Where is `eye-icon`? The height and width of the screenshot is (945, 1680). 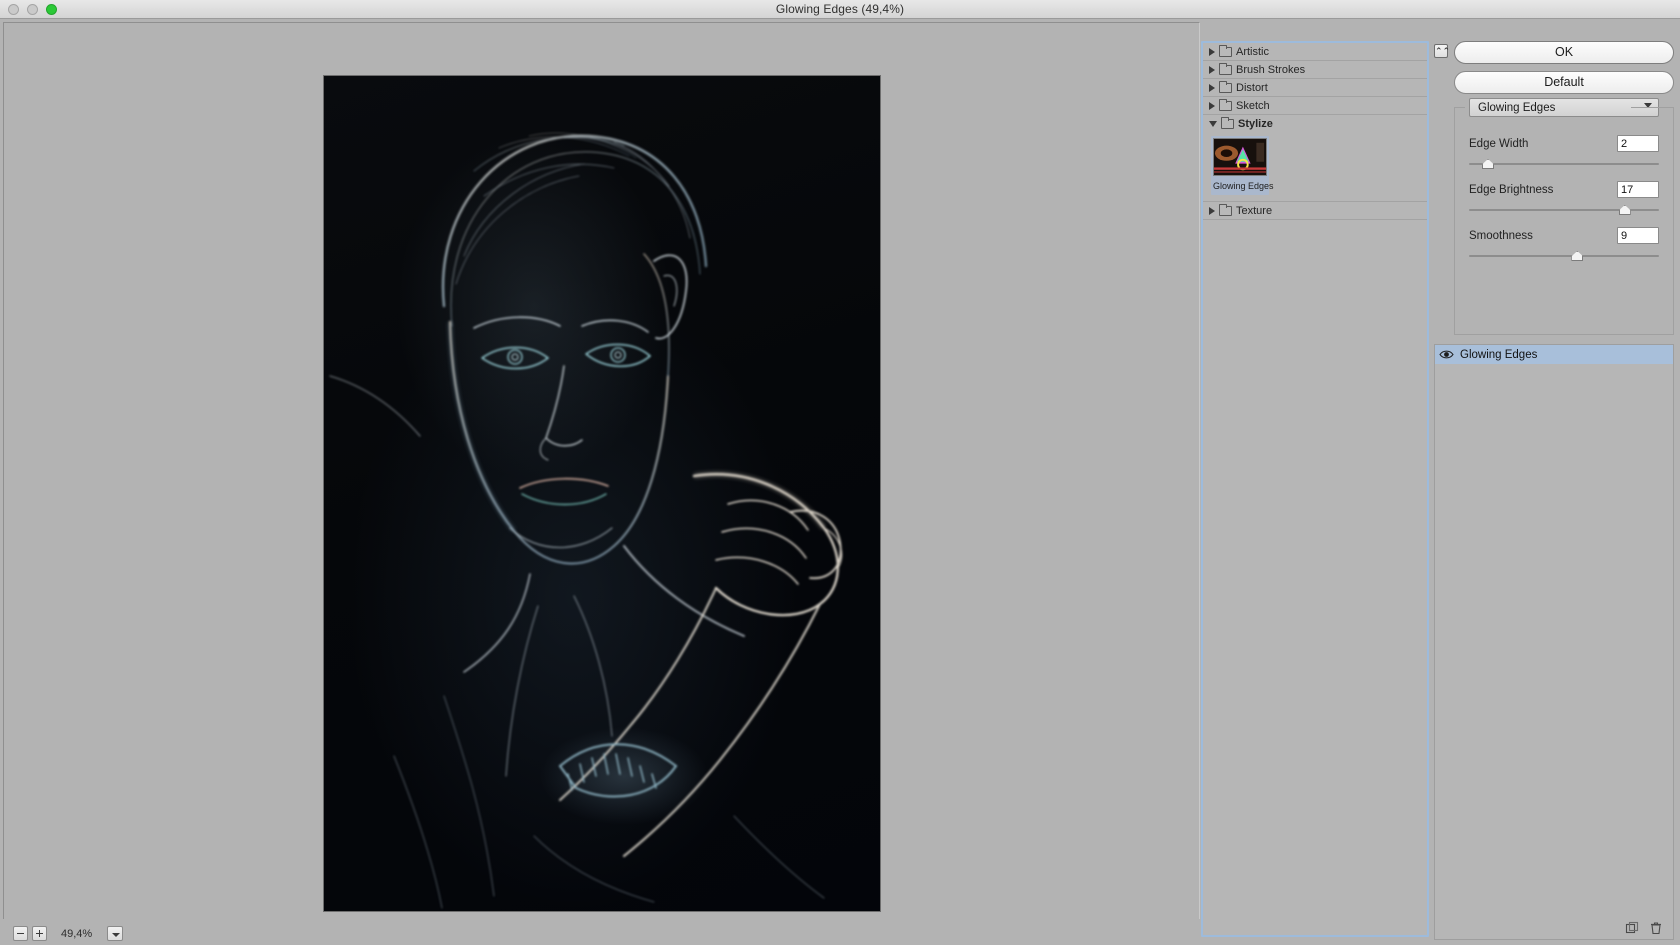
eye-icon is located at coordinates (1446, 355).